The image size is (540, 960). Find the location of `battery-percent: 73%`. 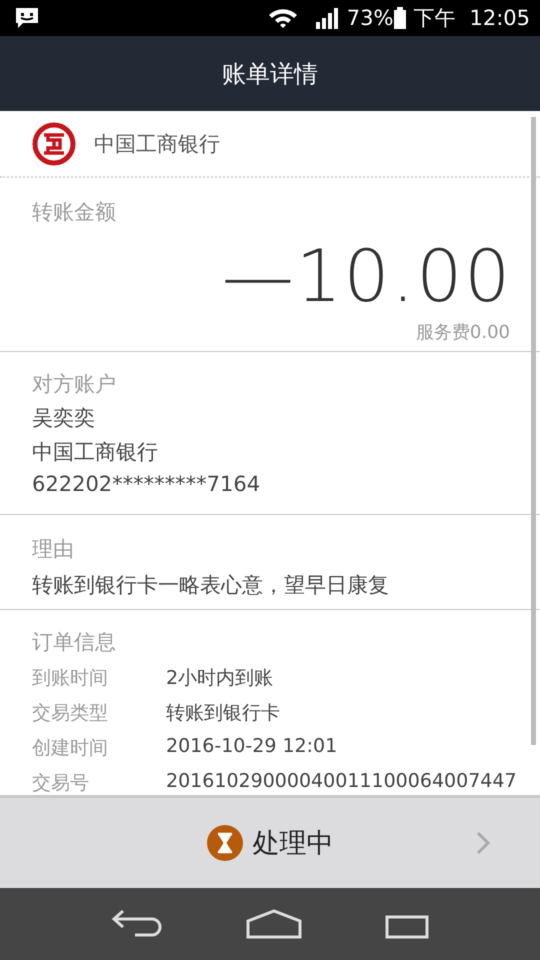

battery-percent: 73% is located at coordinates (370, 18).